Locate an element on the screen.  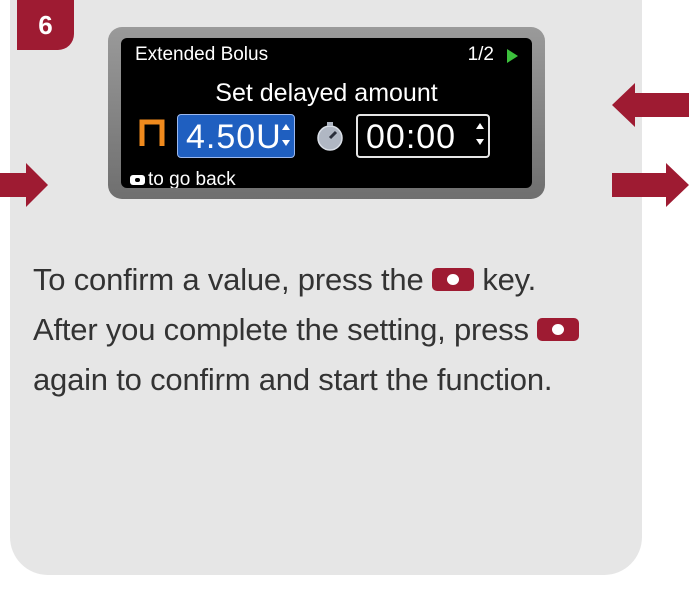
time-spinner-icon is located at coordinates (480, 134).